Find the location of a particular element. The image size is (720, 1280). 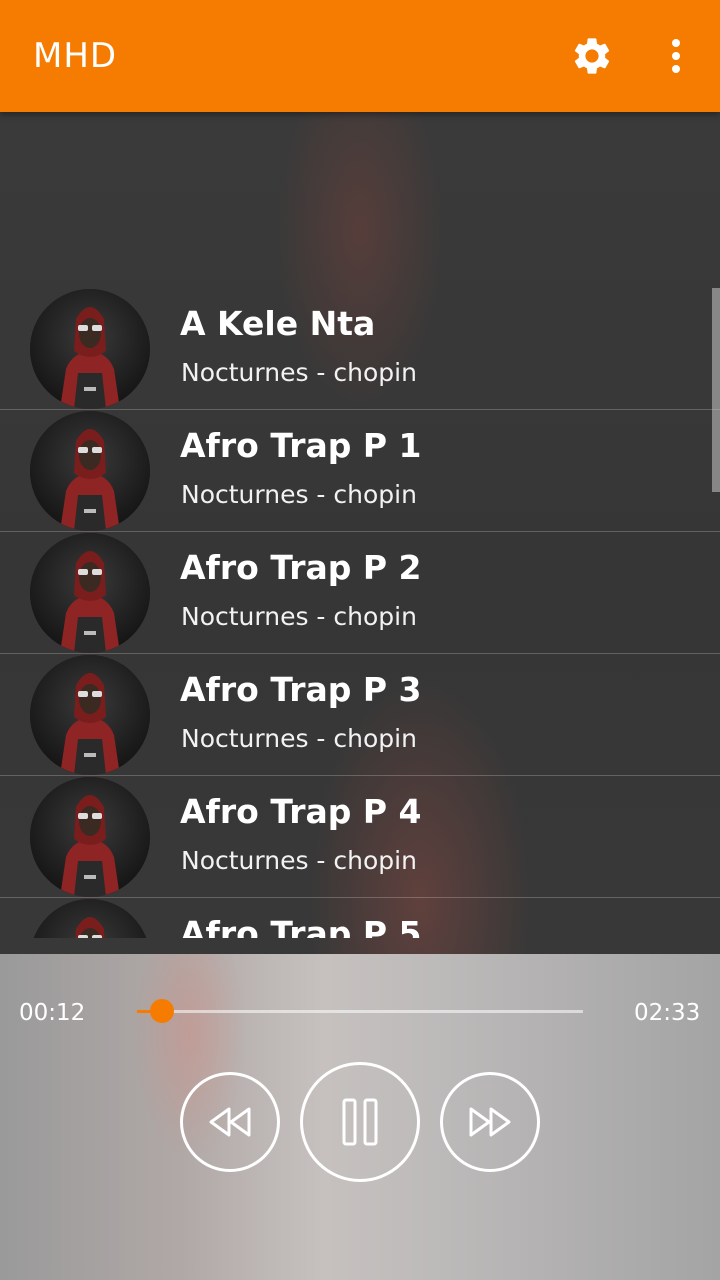

more-vert-icon is located at coordinates (676, 56).